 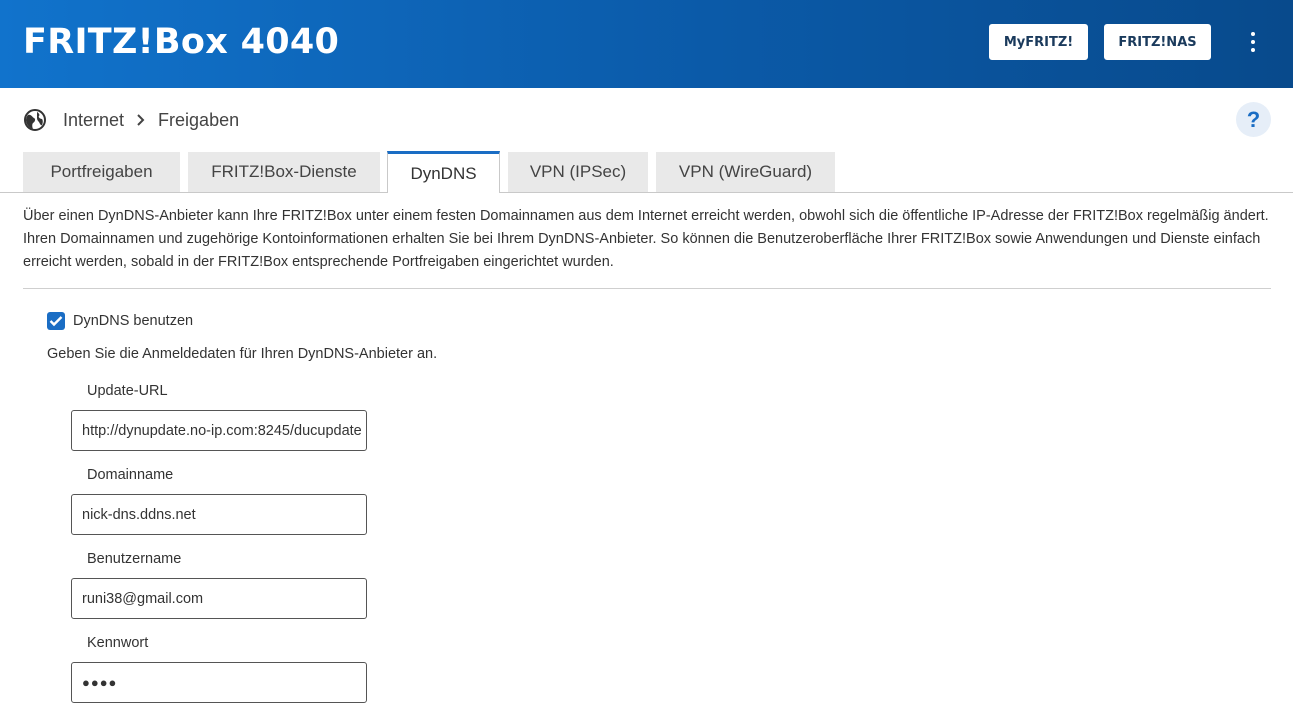 I want to click on use-dyndns-row: DynDNS benutzen, so click(x=120, y=321).